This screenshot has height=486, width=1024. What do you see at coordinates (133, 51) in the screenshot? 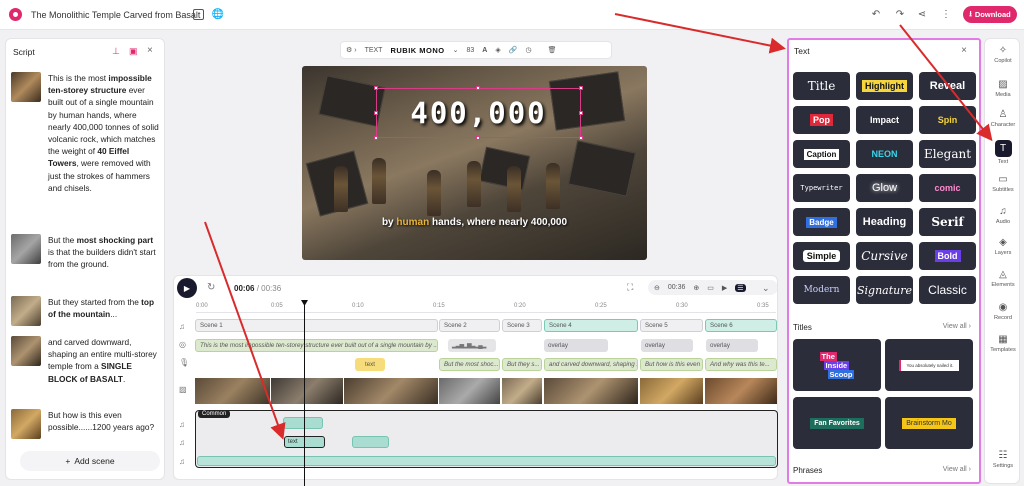
I see `screen-icon: ▣` at bounding box center [133, 51].